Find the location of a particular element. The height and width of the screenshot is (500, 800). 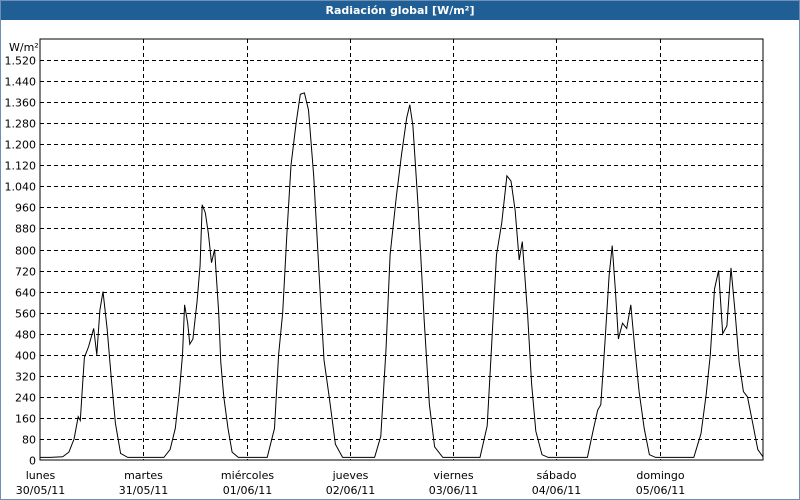

y-tick-label: 80 is located at coordinates (29, 440).